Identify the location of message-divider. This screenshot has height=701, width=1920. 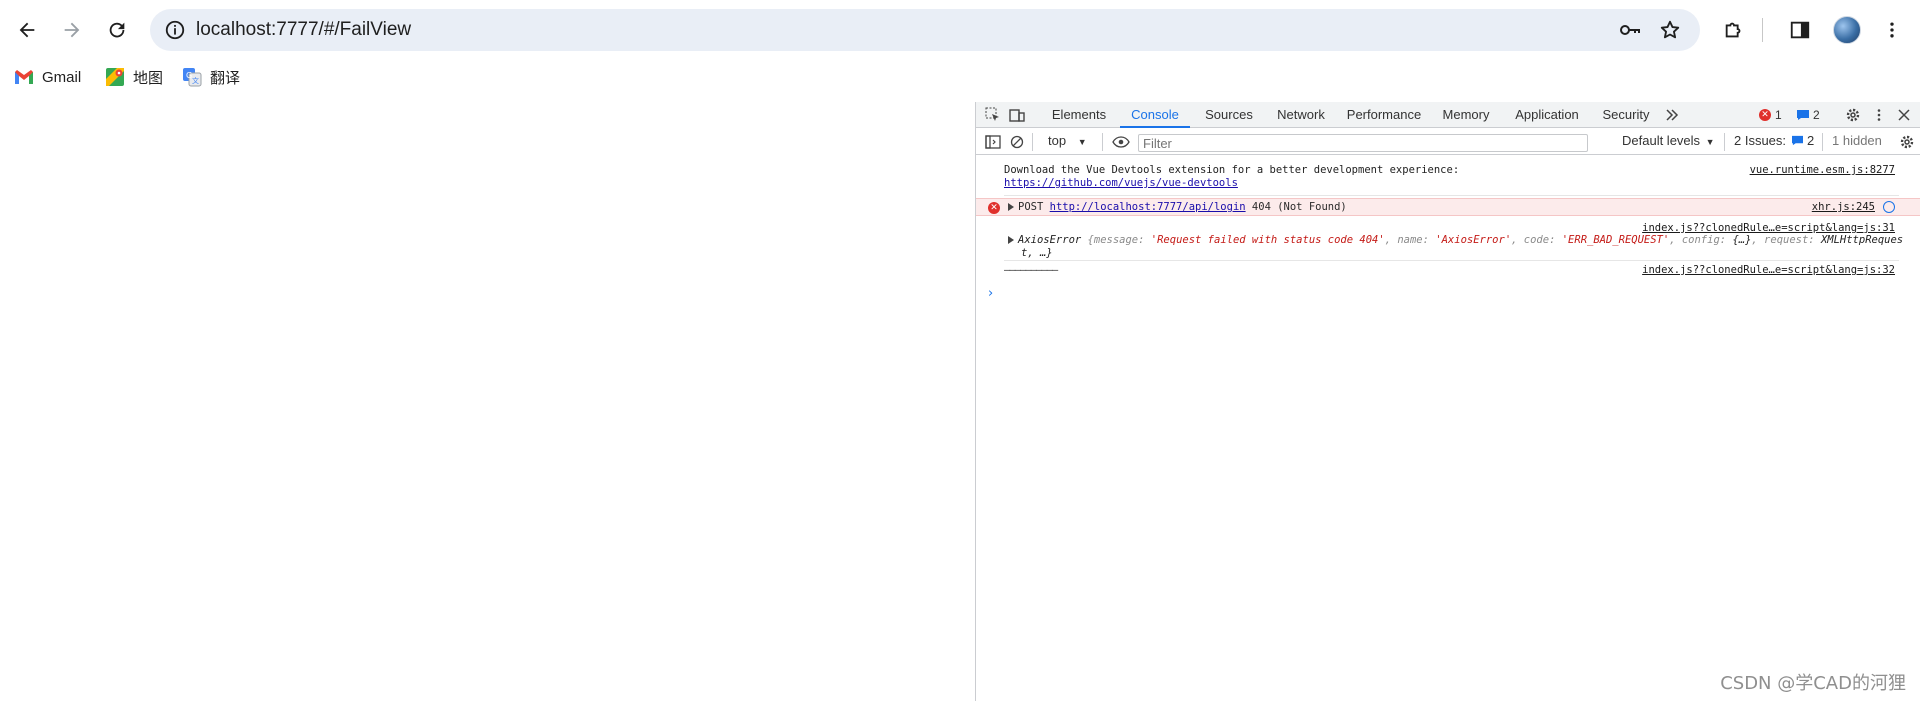
(1451, 195).